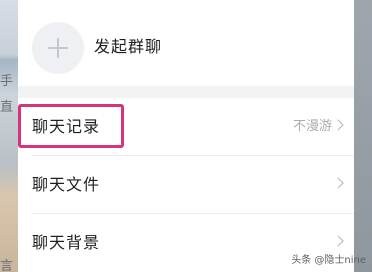 The height and width of the screenshot is (272, 372). What do you see at coordinates (7, 107) in the screenshot?
I see `background-text: 直` at bounding box center [7, 107].